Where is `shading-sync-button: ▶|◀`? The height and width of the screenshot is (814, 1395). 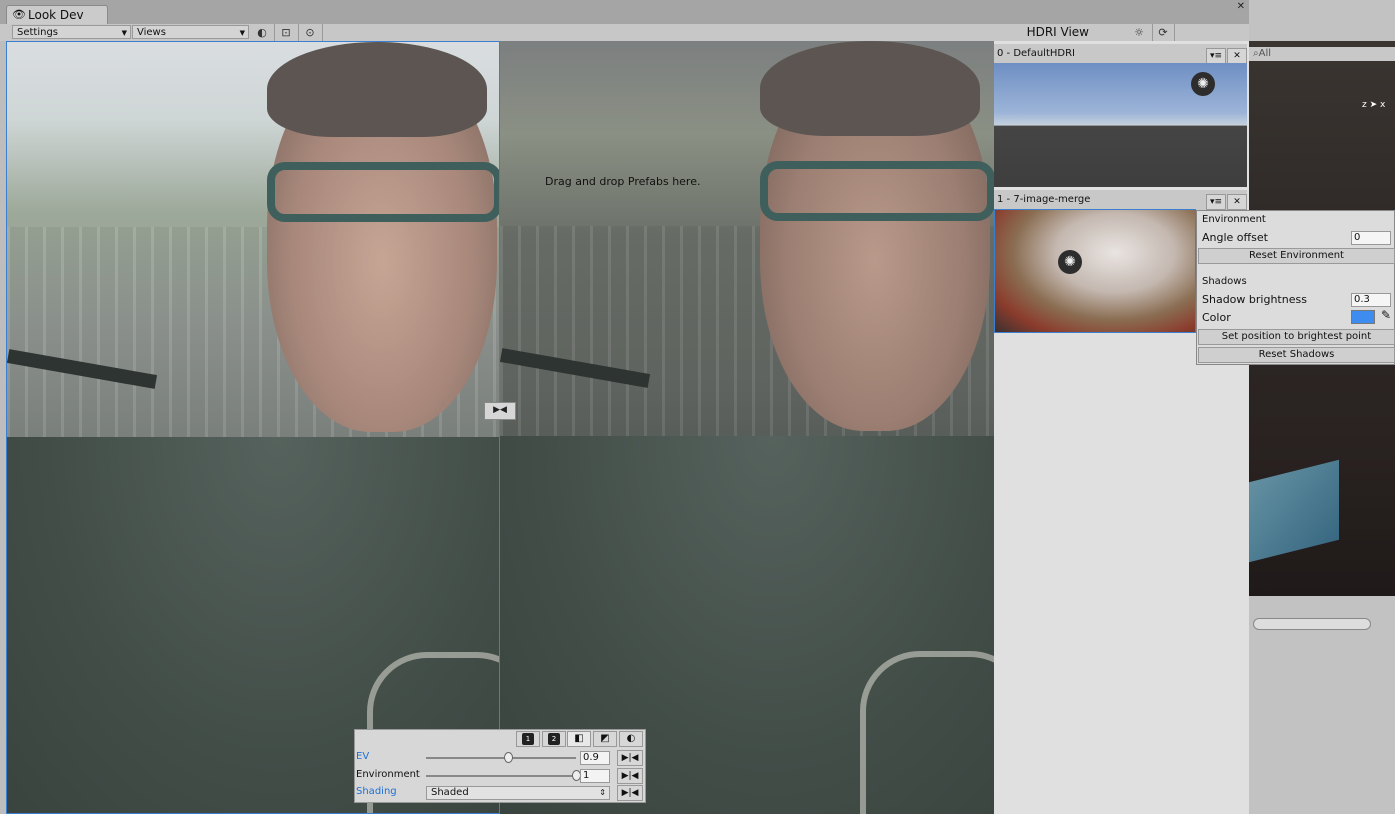 shading-sync-button: ▶|◀ is located at coordinates (630, 793).